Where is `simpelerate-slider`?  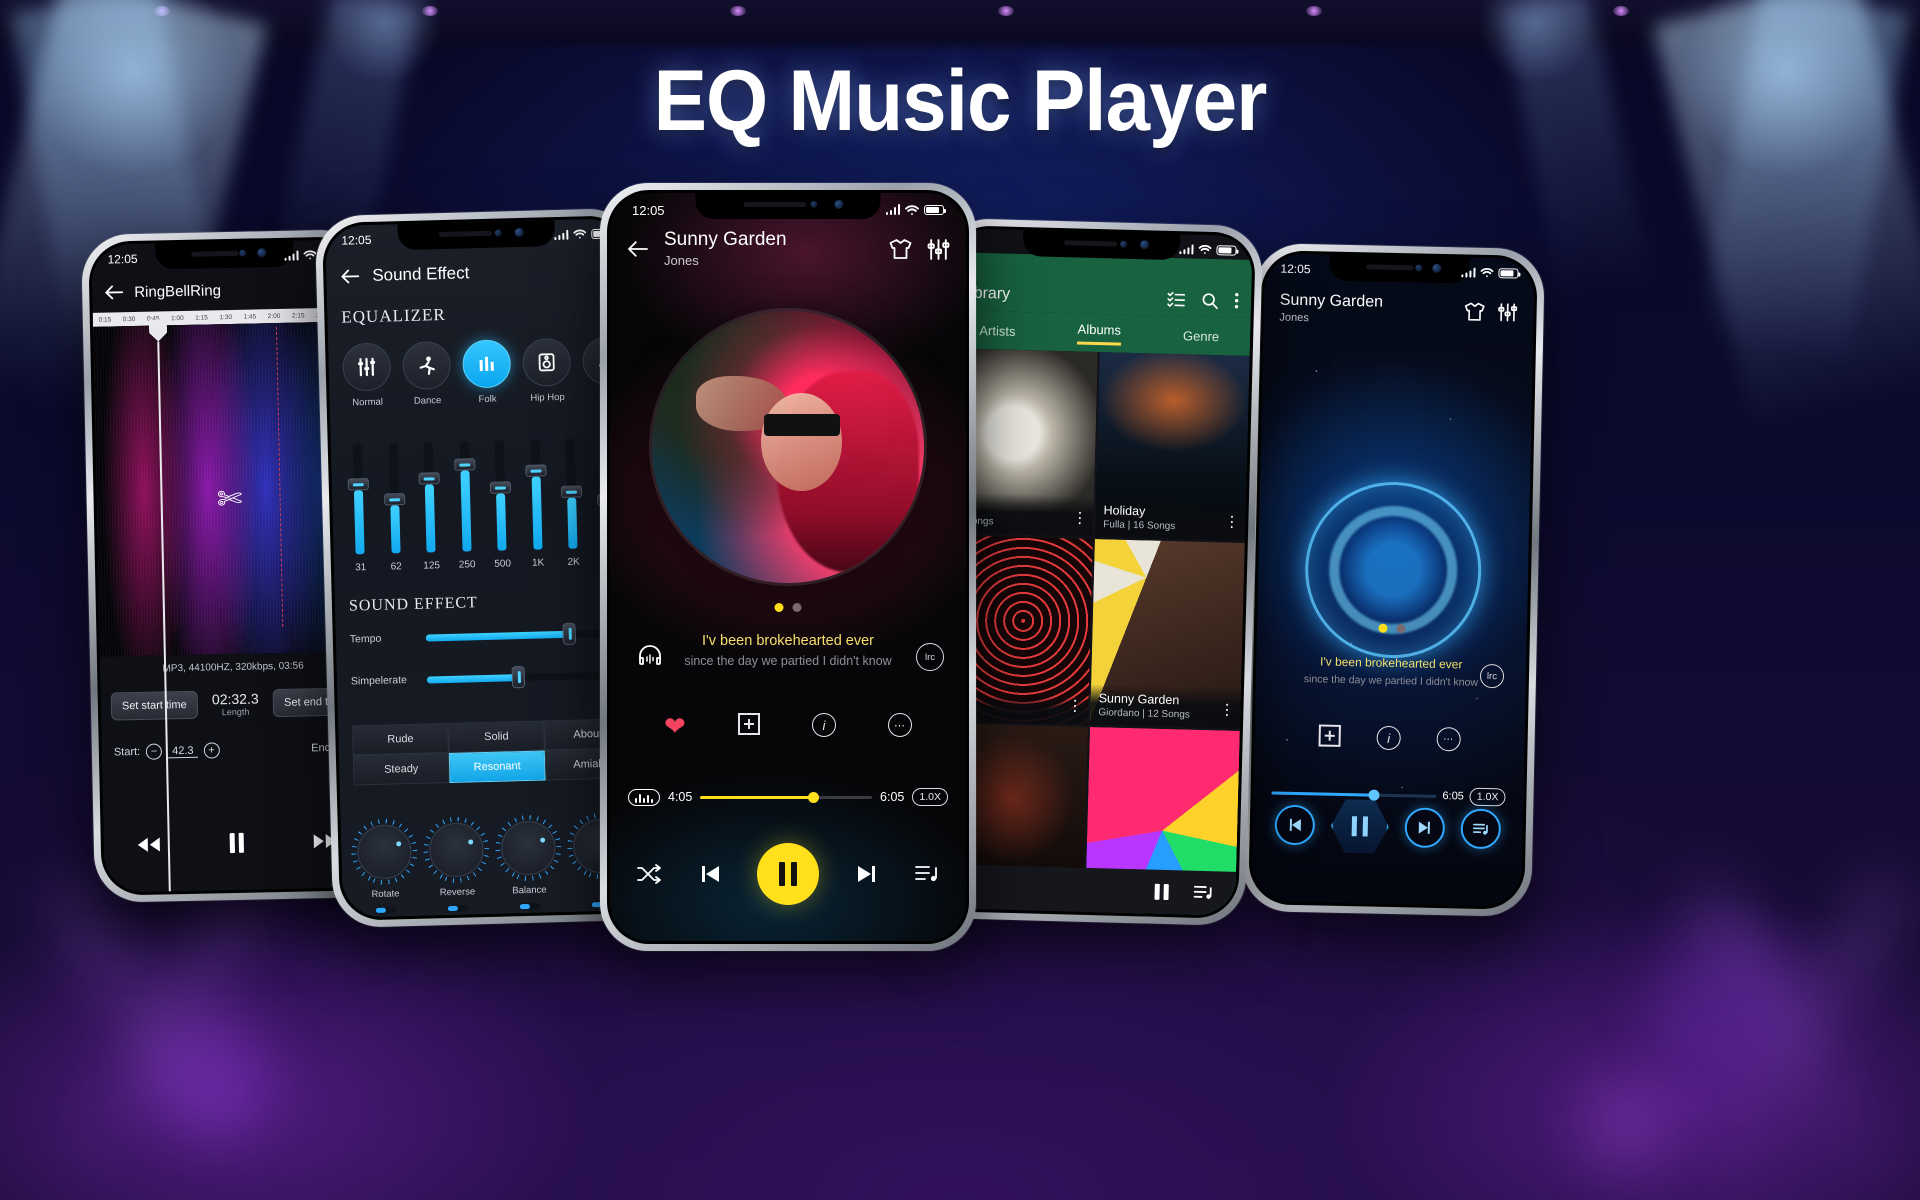 simpelerate-slider is located at coordinates (525, 677).